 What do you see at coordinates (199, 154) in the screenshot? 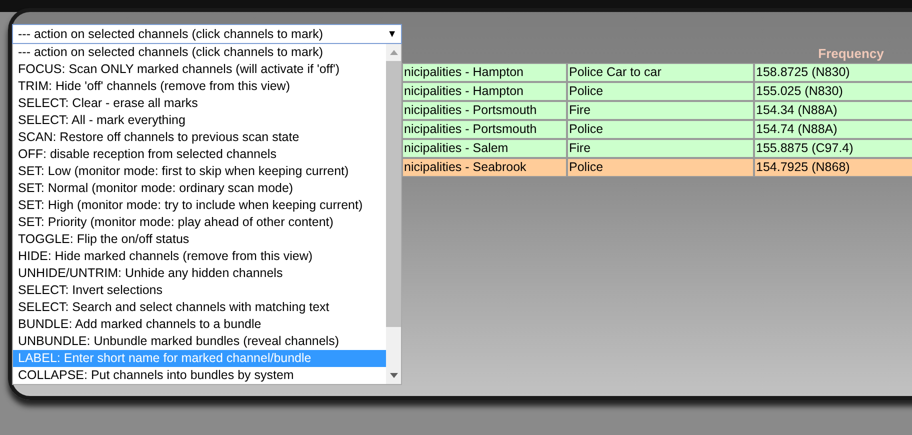
I see `dropdown-option: OFF: disable reception from selected channels` at bounding box center [199, 154].